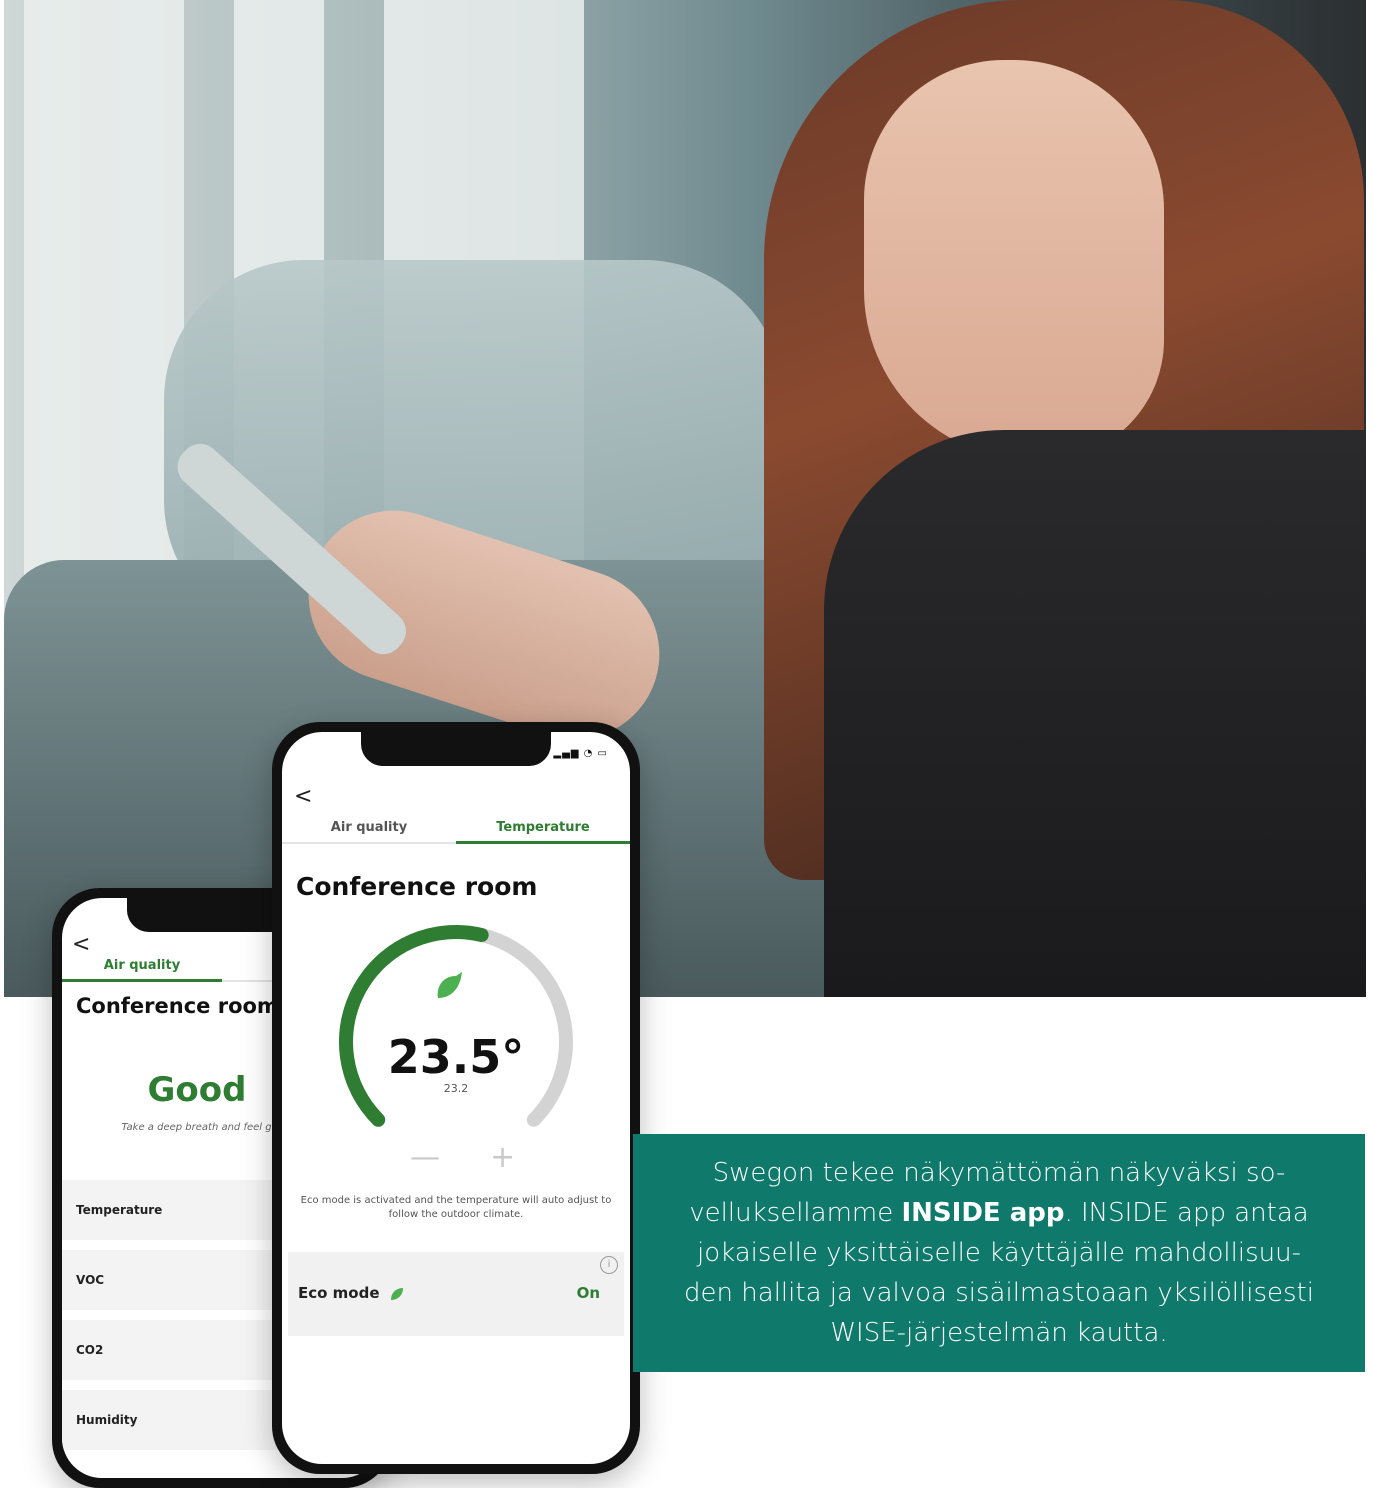  I want to click on promo-line: WISE-järjestelmän kautta., so click(999, 1333).